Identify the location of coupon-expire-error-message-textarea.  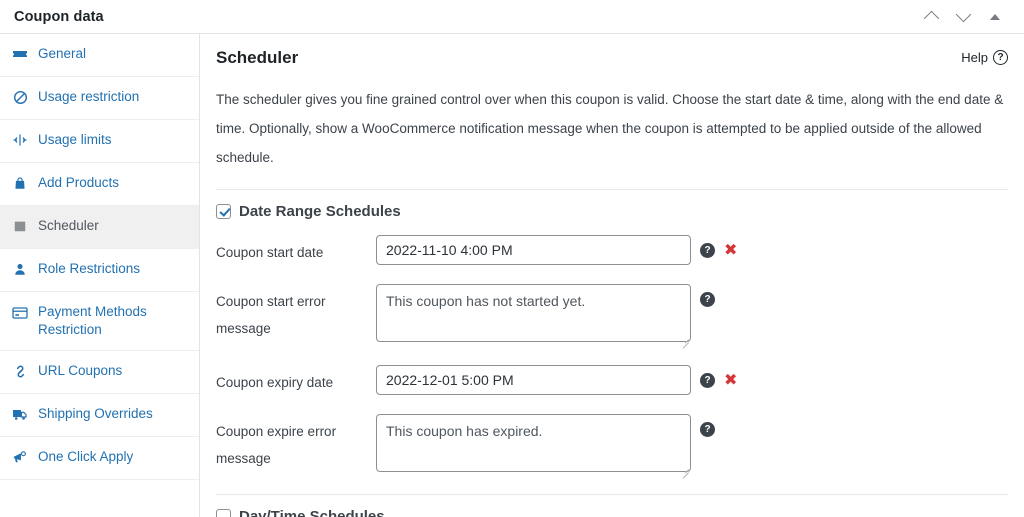
(533, 443).